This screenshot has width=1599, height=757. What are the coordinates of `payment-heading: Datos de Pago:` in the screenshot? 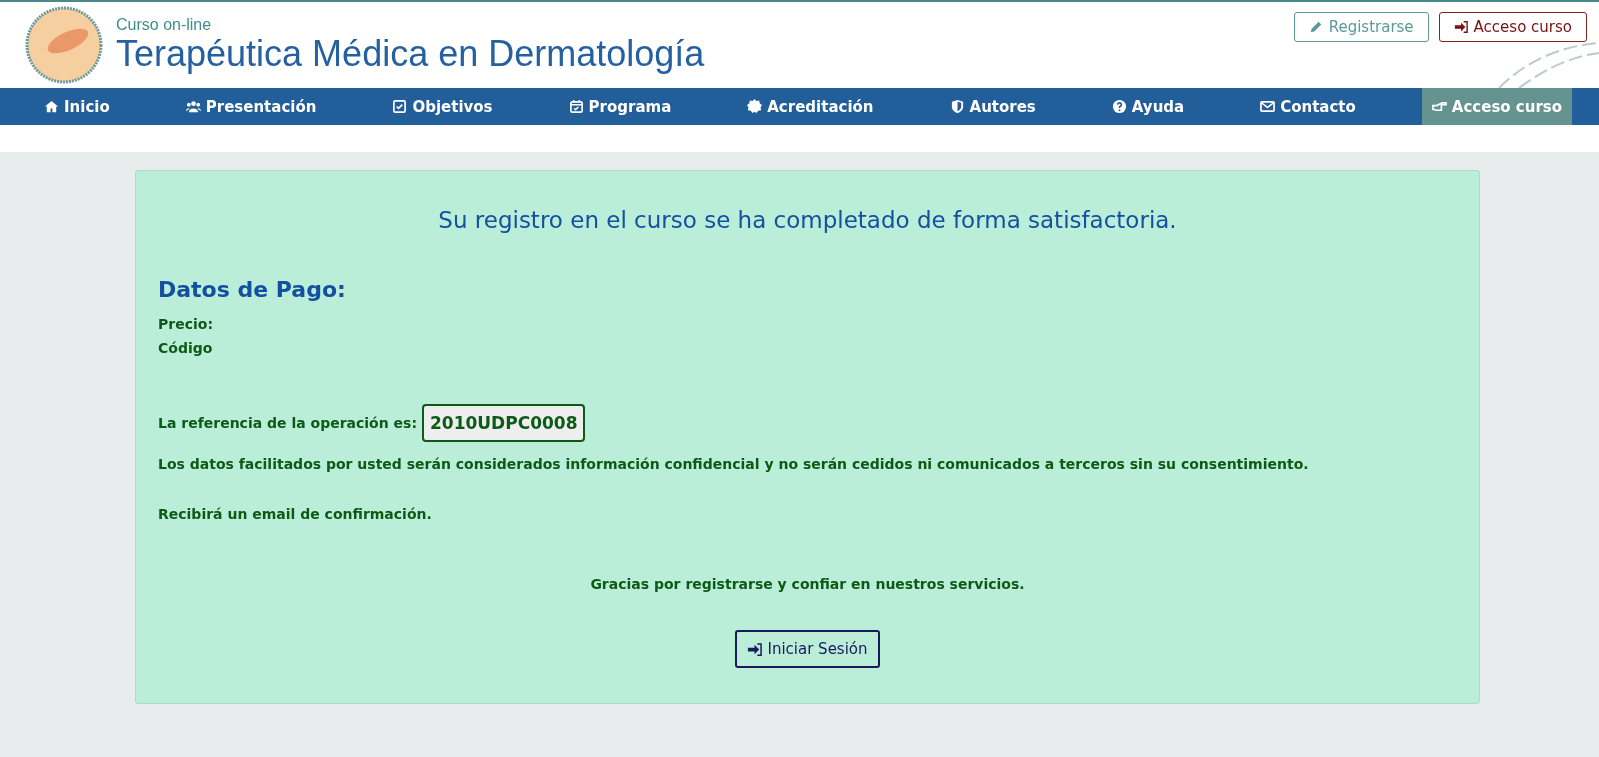 It's located at (252, 289).